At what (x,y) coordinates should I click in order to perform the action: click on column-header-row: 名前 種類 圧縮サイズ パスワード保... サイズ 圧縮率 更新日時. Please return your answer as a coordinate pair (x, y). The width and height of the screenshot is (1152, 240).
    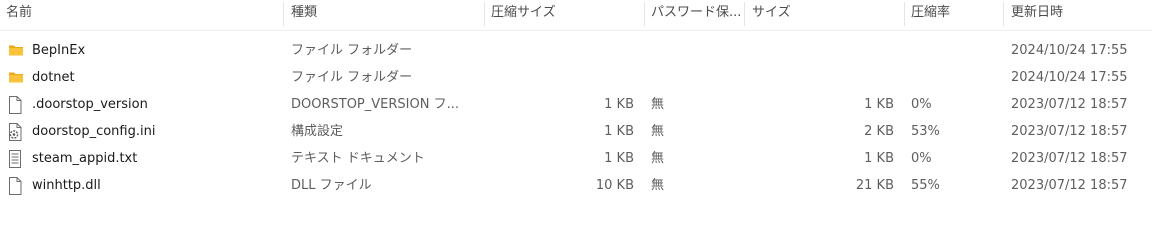
    Looking at the image, I should click on (576, 15).